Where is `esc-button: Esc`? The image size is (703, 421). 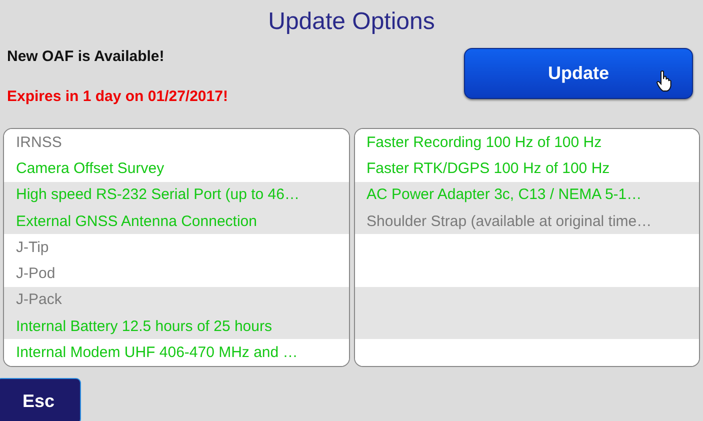
esc-button: Esc is located at coordinates (40, 399).